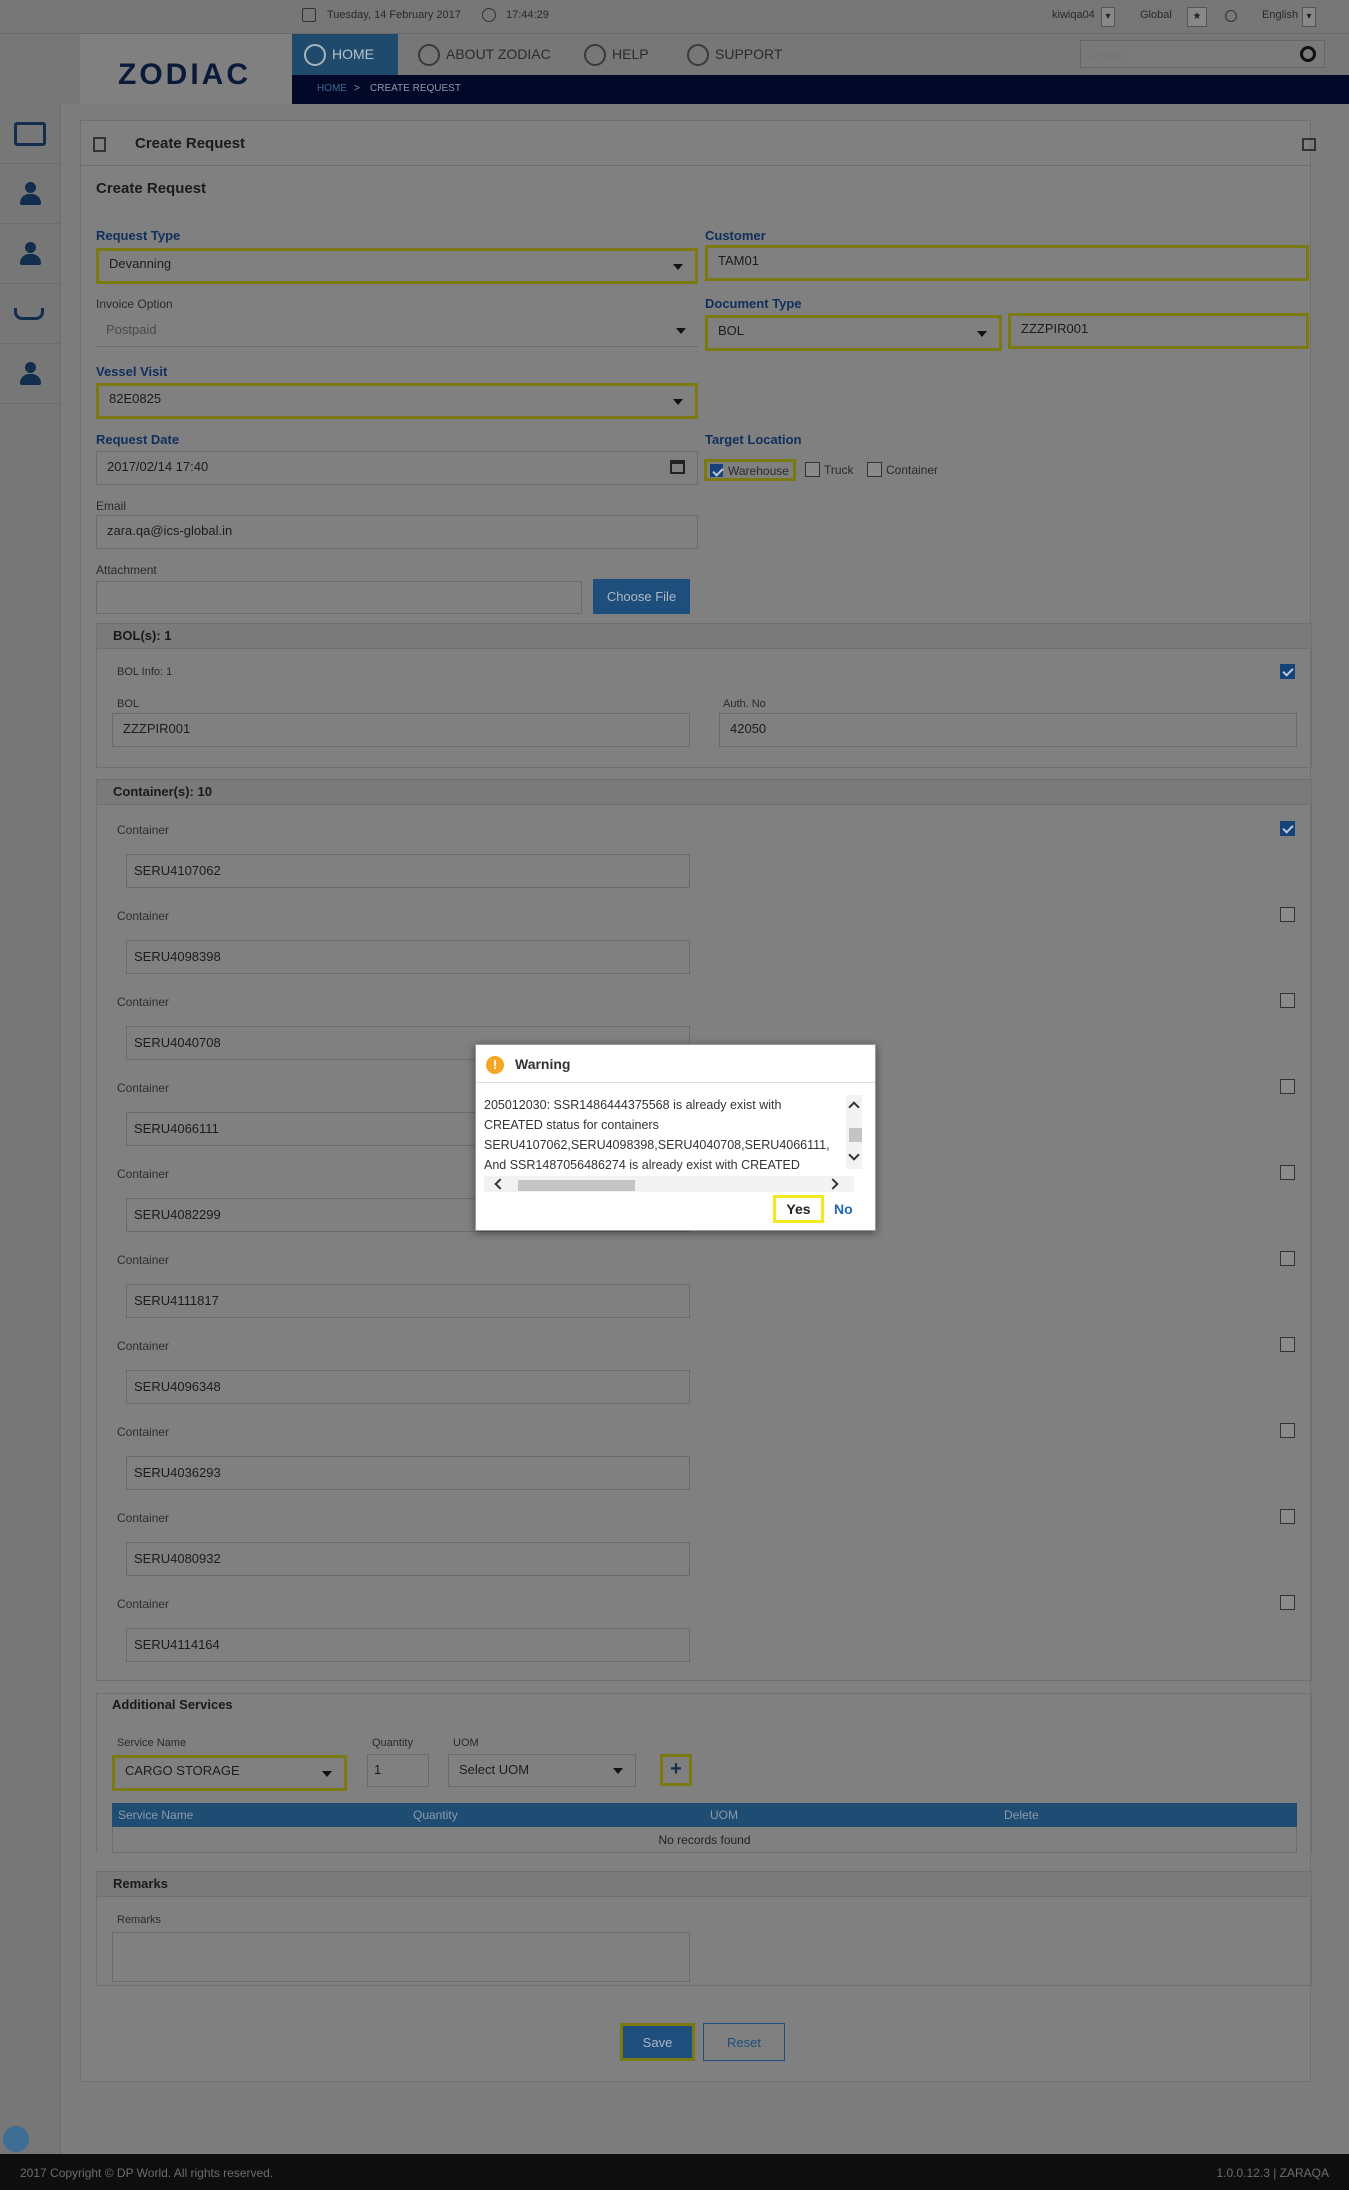 The width and height of the screenshot is (1349, 2190). Describe the element at coordinates (408, 957) in the screenshot. I see `container-row-field: SERU4098398` at that location.